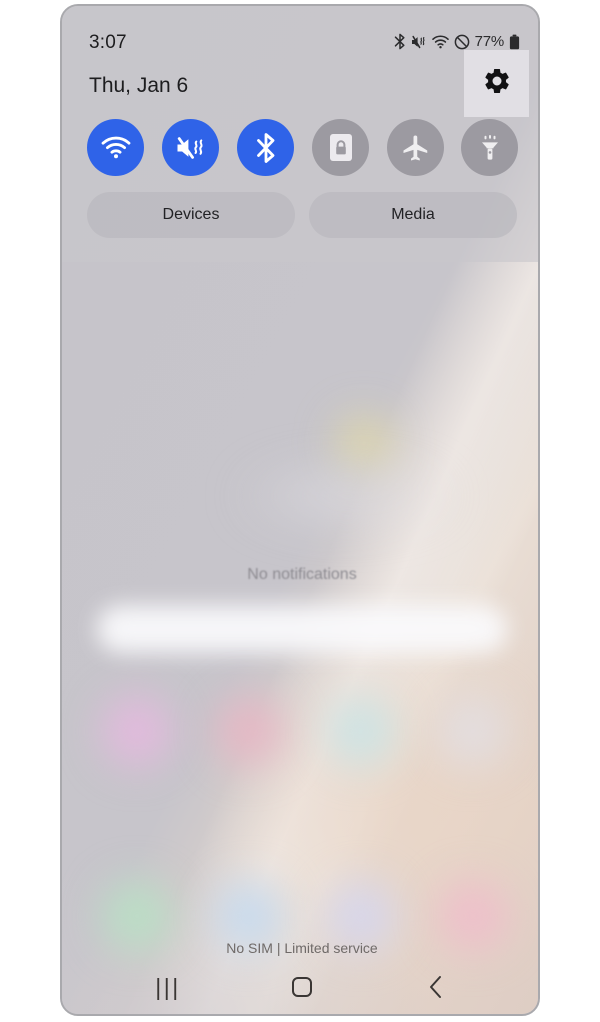  I want to click on toggle-wifi, so click(115, 147).